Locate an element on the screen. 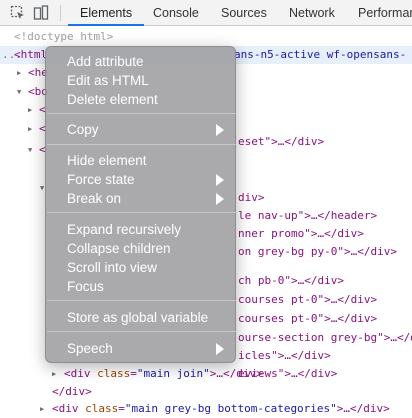  menu-item-scroll-into-view: Scroll into view is located at coordinates (112, 267).